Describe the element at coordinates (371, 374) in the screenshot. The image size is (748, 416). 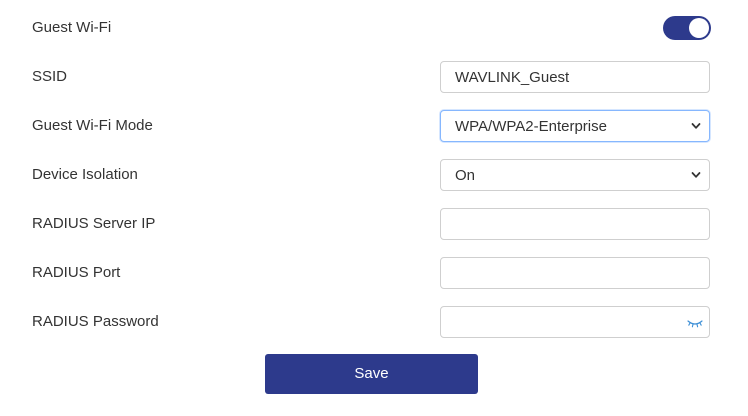
I see `save-button: Save` at that location.